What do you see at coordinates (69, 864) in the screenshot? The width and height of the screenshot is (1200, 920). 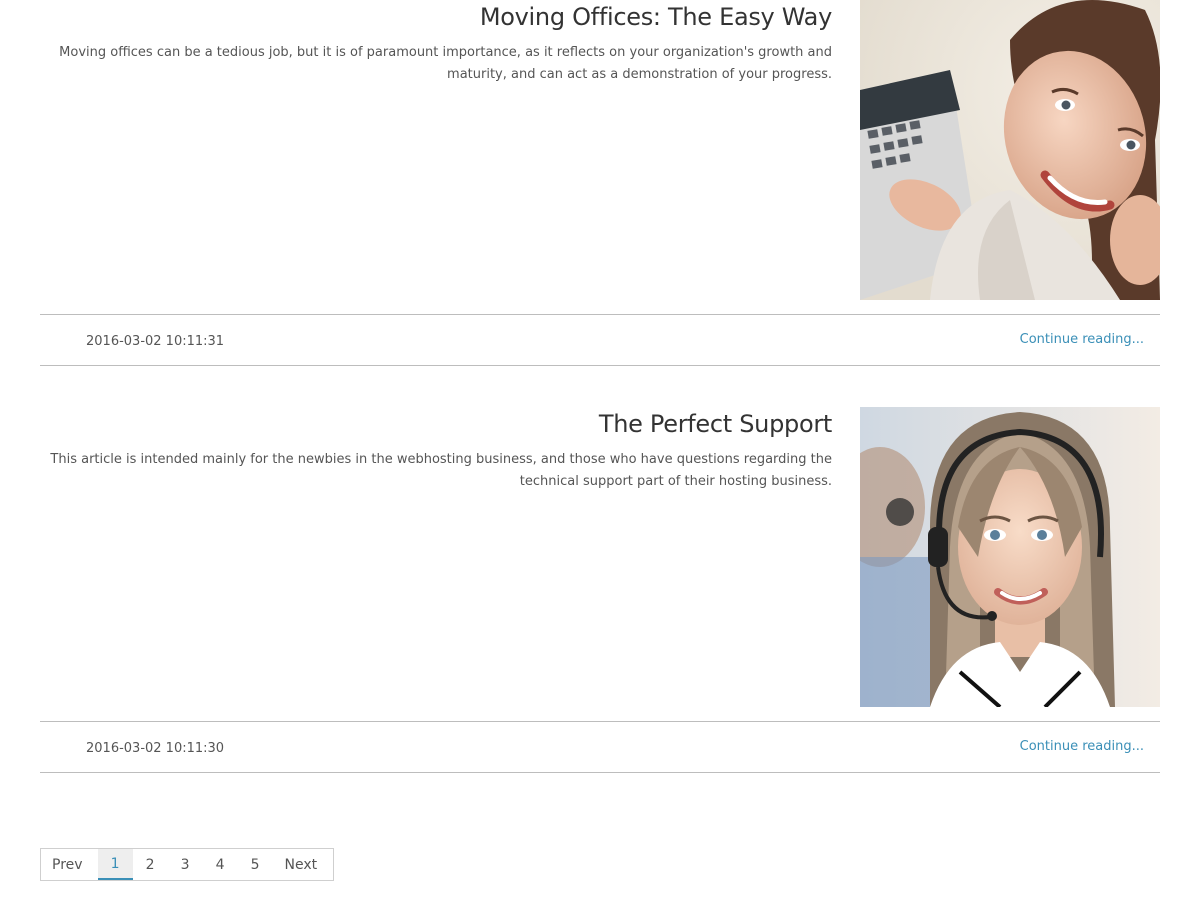 I see `pagination-prev-button: Prev` at bounding box center [69, 864].